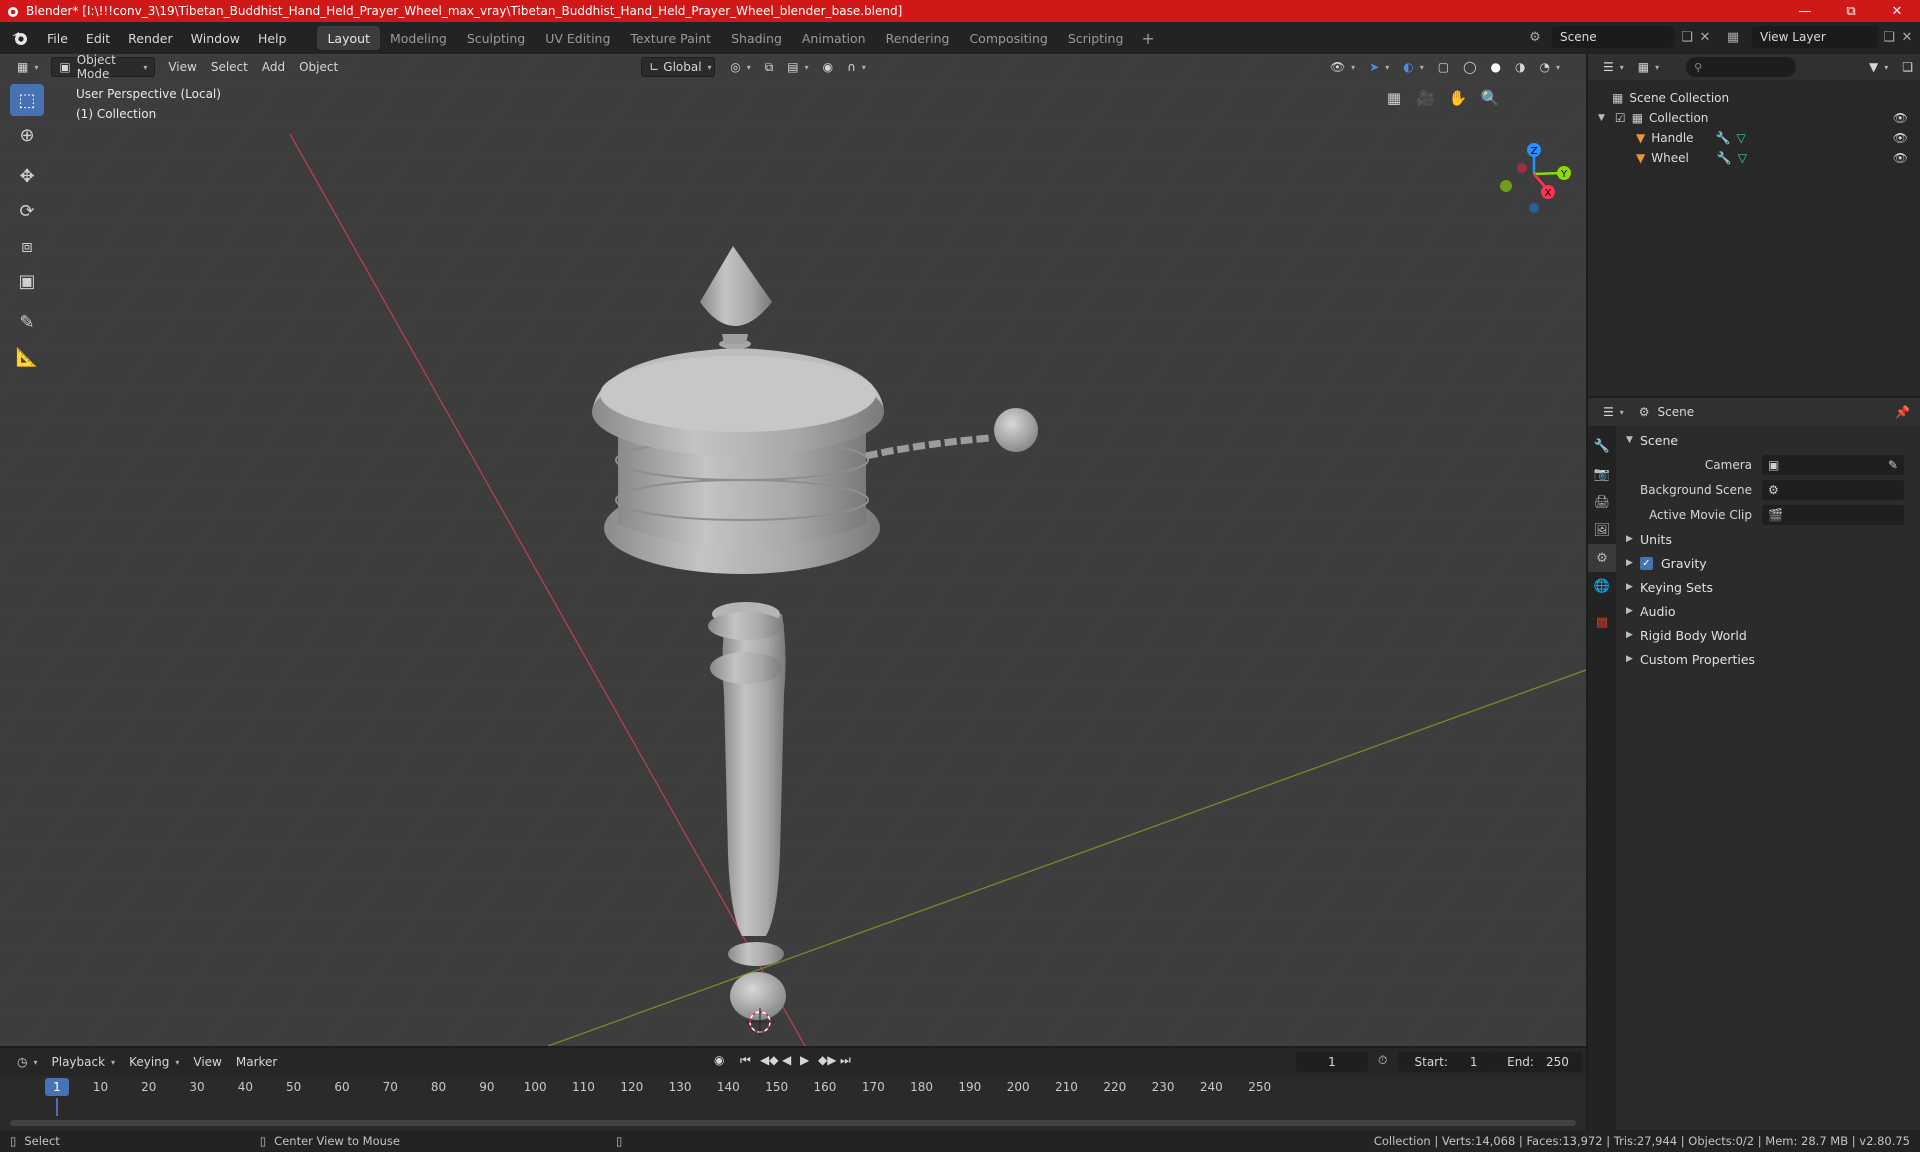  What do you see at coordinates (1907, 37) in the screenshot?
I see `delete-view-layer-icon: ✕` at bounding box center [1907, 37].